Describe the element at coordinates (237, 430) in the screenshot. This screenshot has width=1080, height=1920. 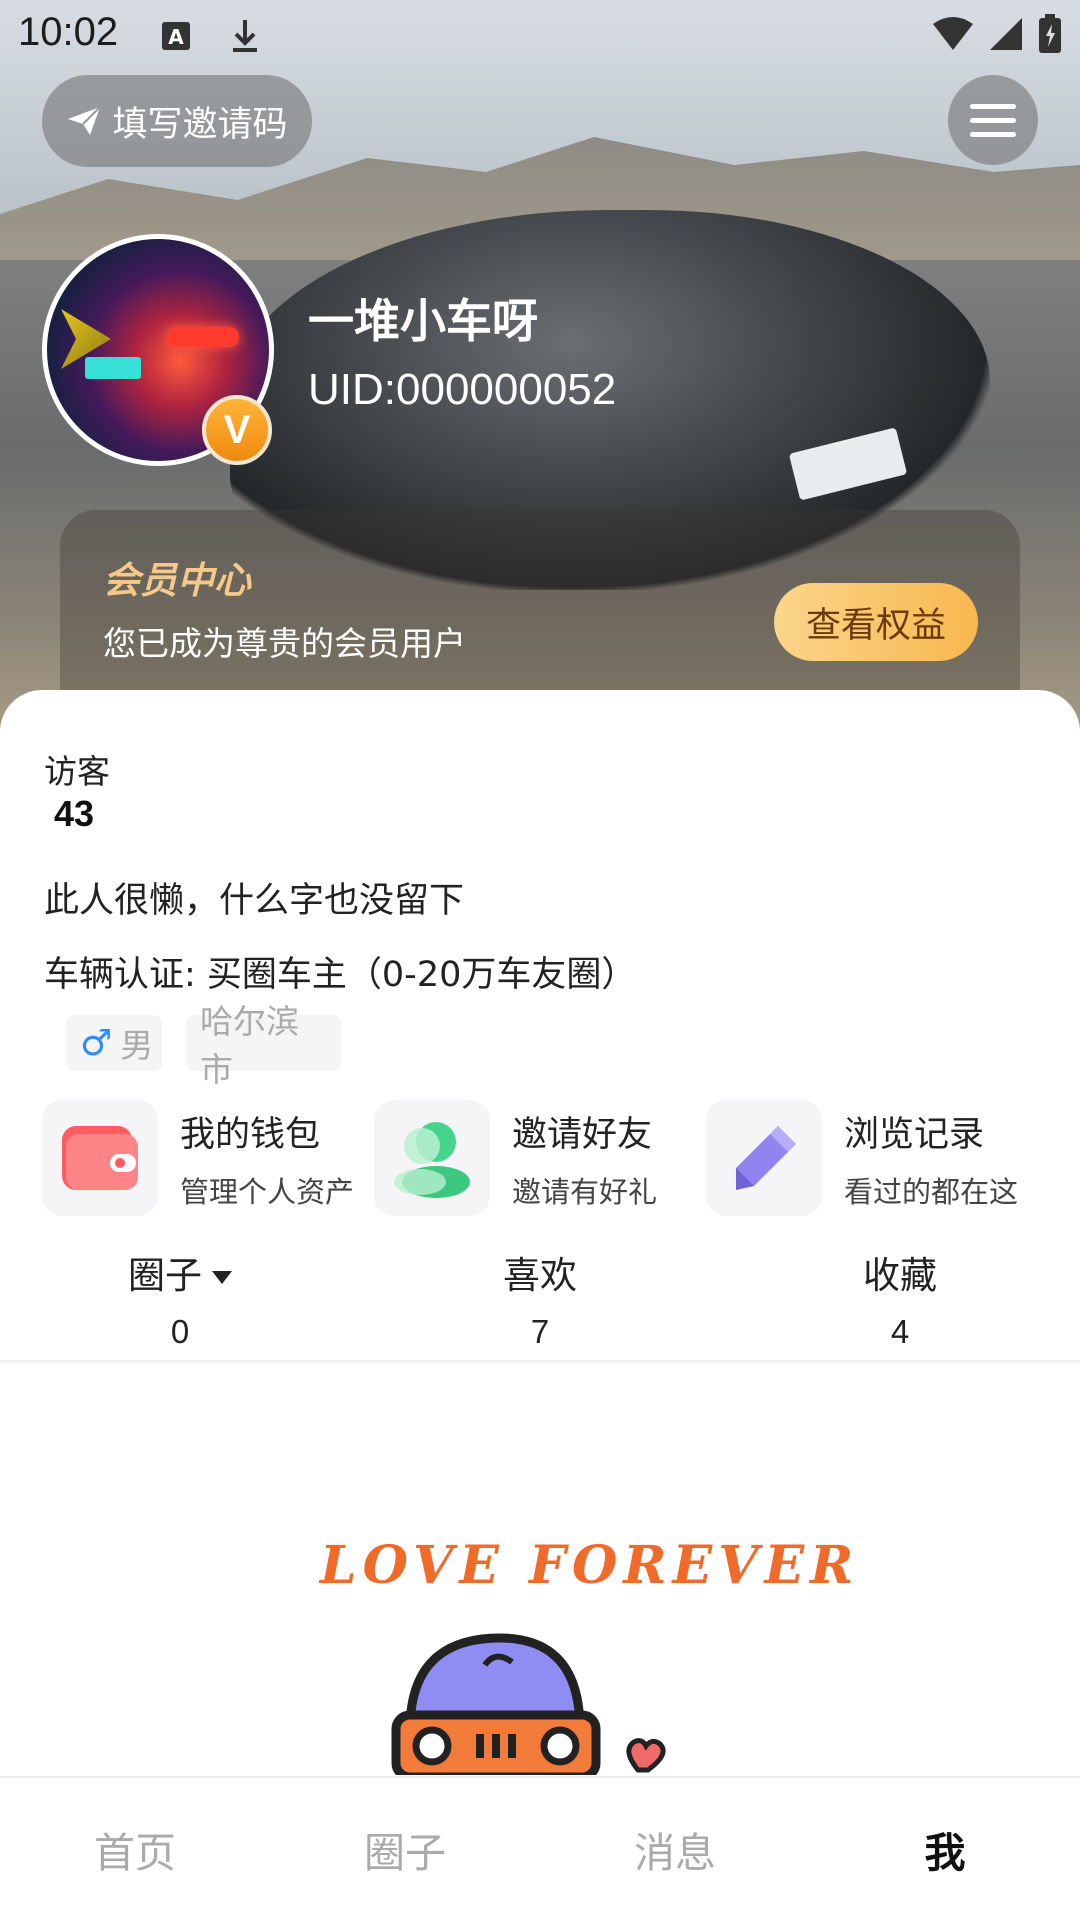
I see `vip-badge: V` at that location.